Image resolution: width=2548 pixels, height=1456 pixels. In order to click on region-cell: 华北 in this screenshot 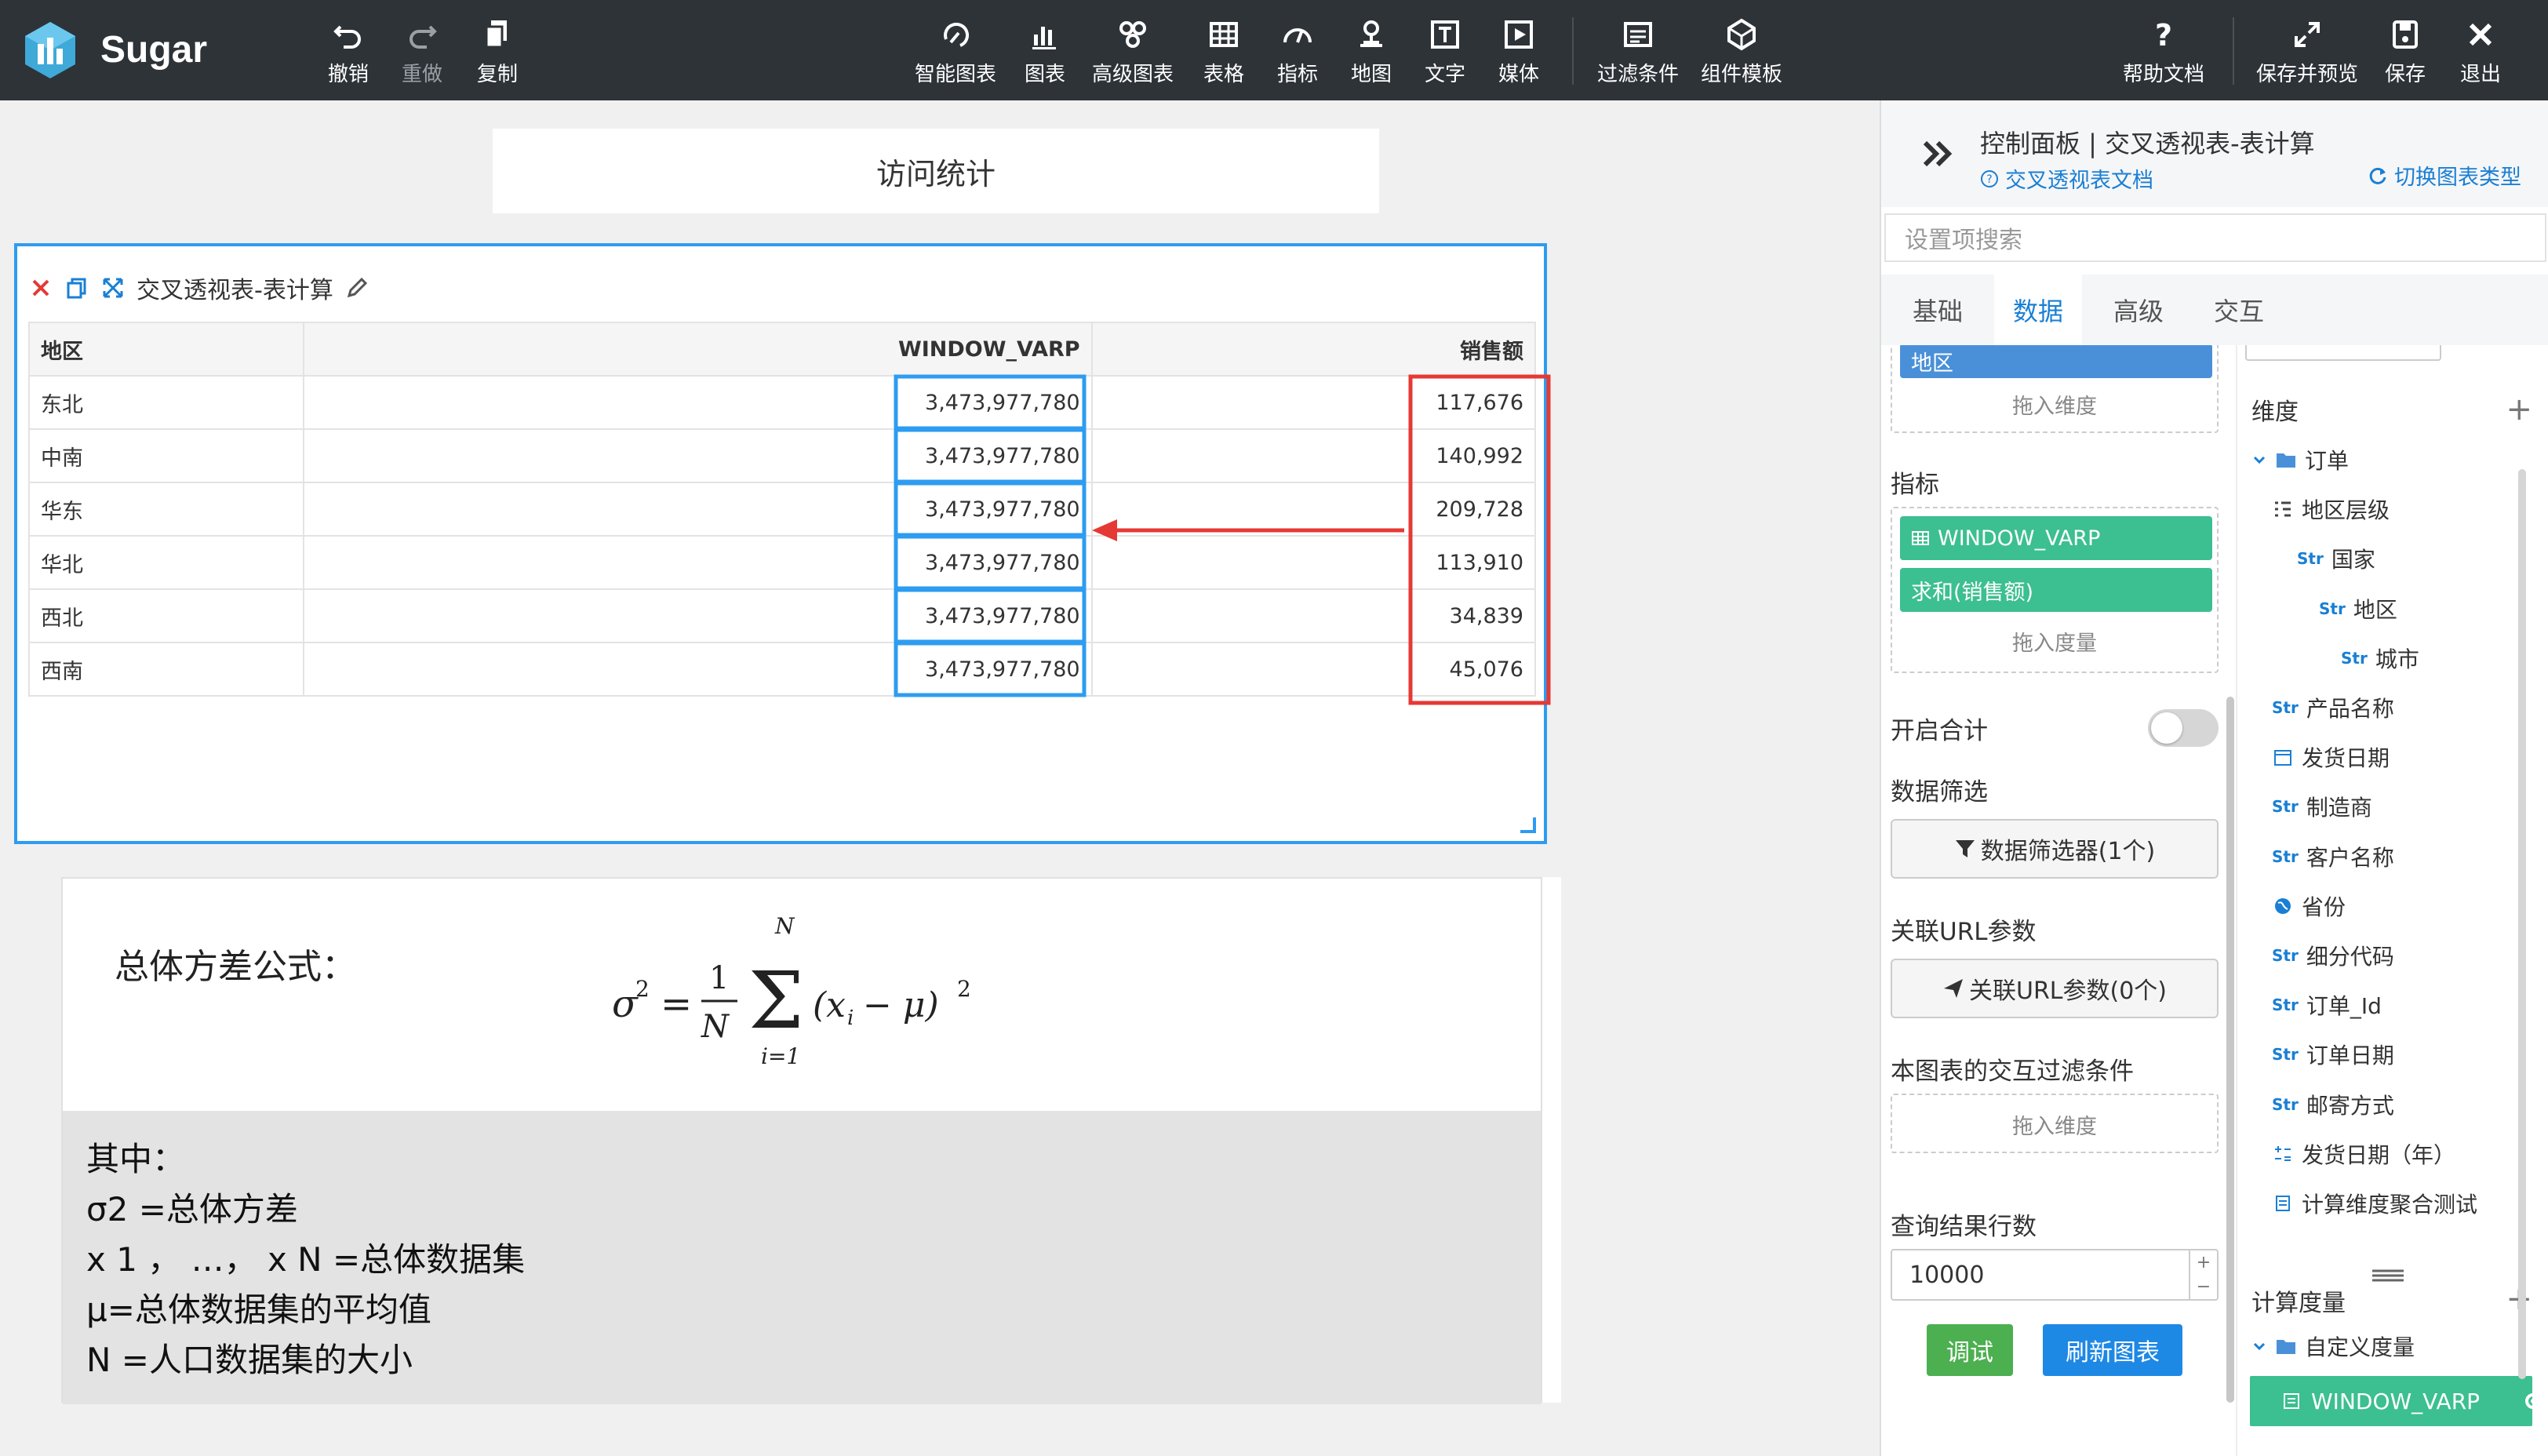, I will do `click(166, 562)`.